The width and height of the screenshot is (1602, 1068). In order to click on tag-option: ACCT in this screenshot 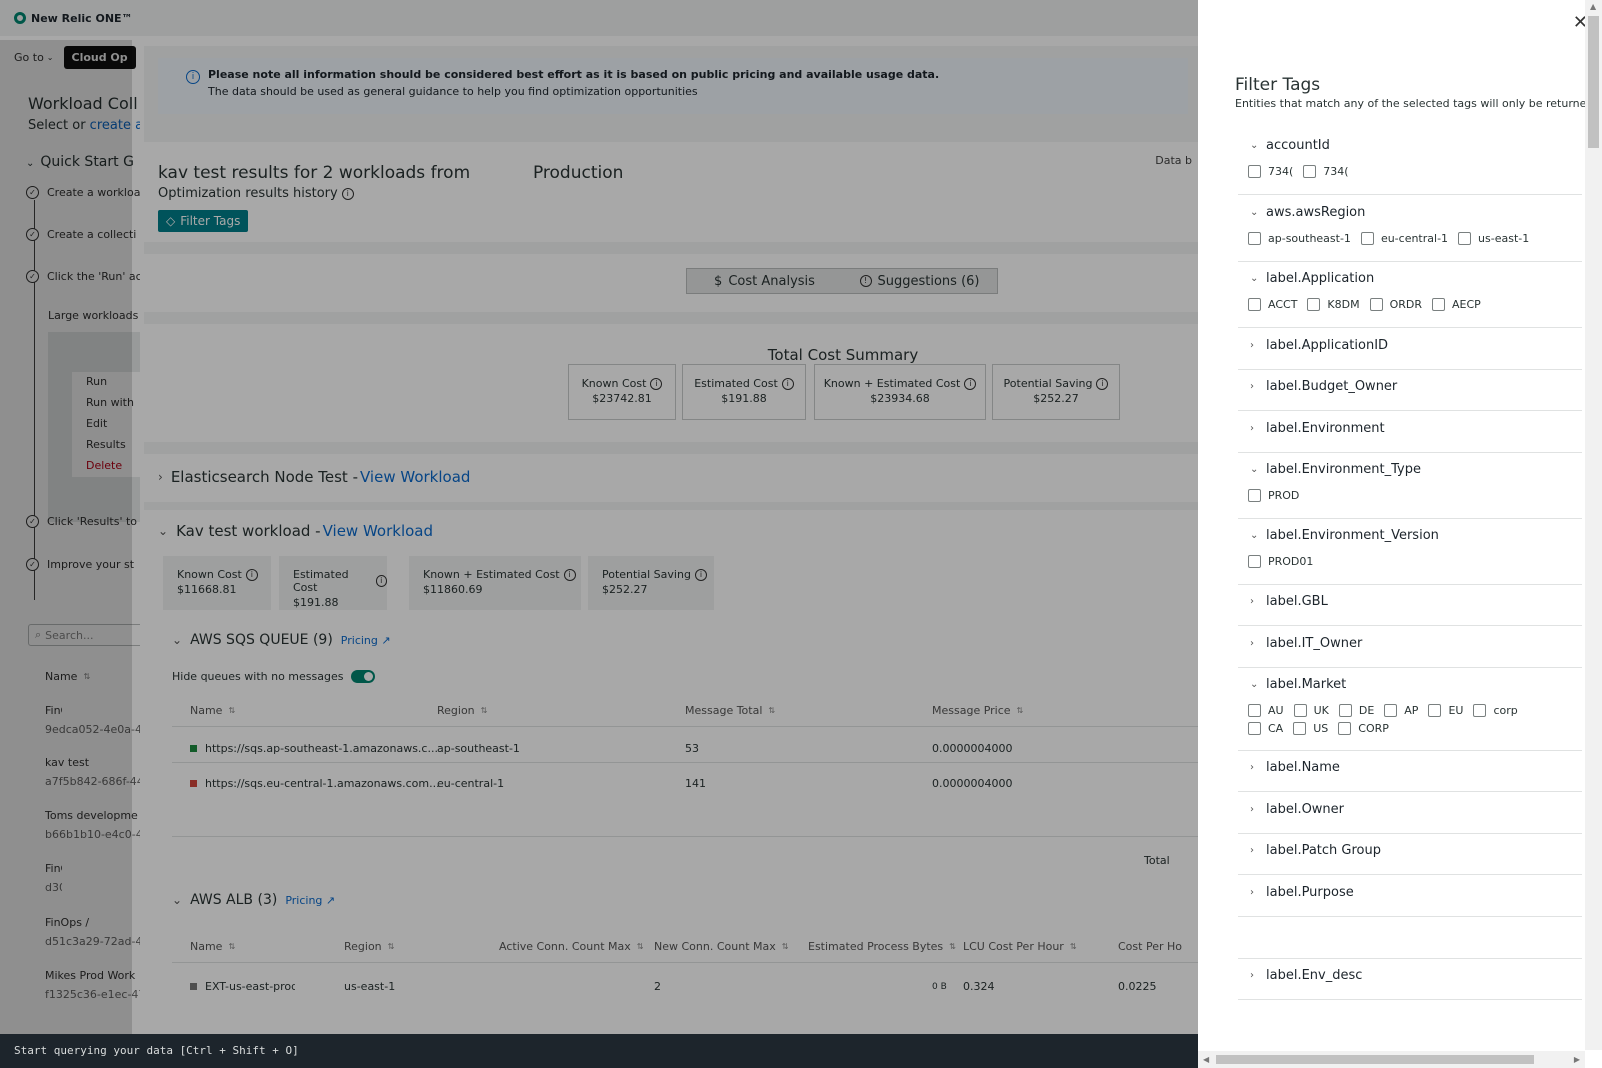, I will do `click(1272, 304)`.